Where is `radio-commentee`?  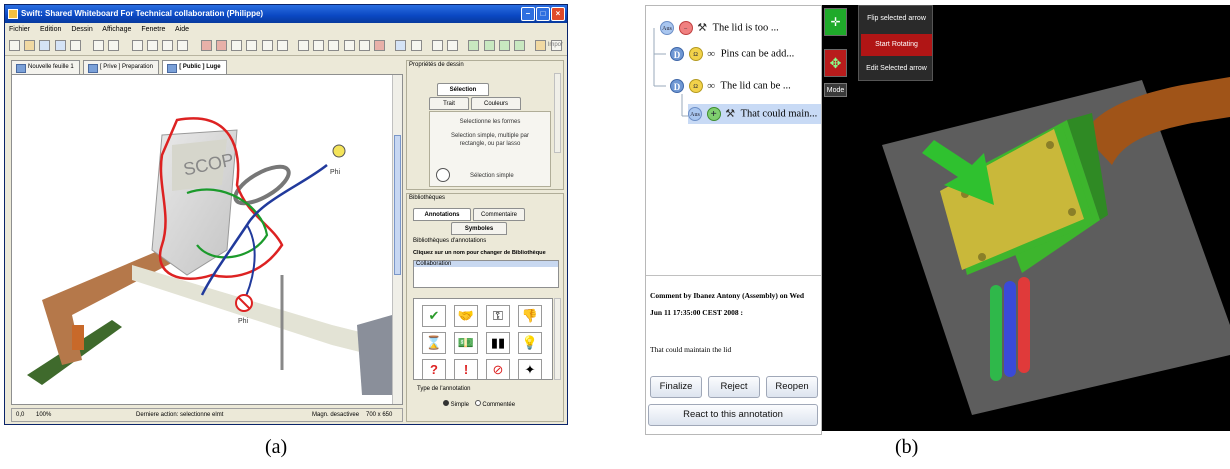 radio-commentee is located at coordinates (477, 403).